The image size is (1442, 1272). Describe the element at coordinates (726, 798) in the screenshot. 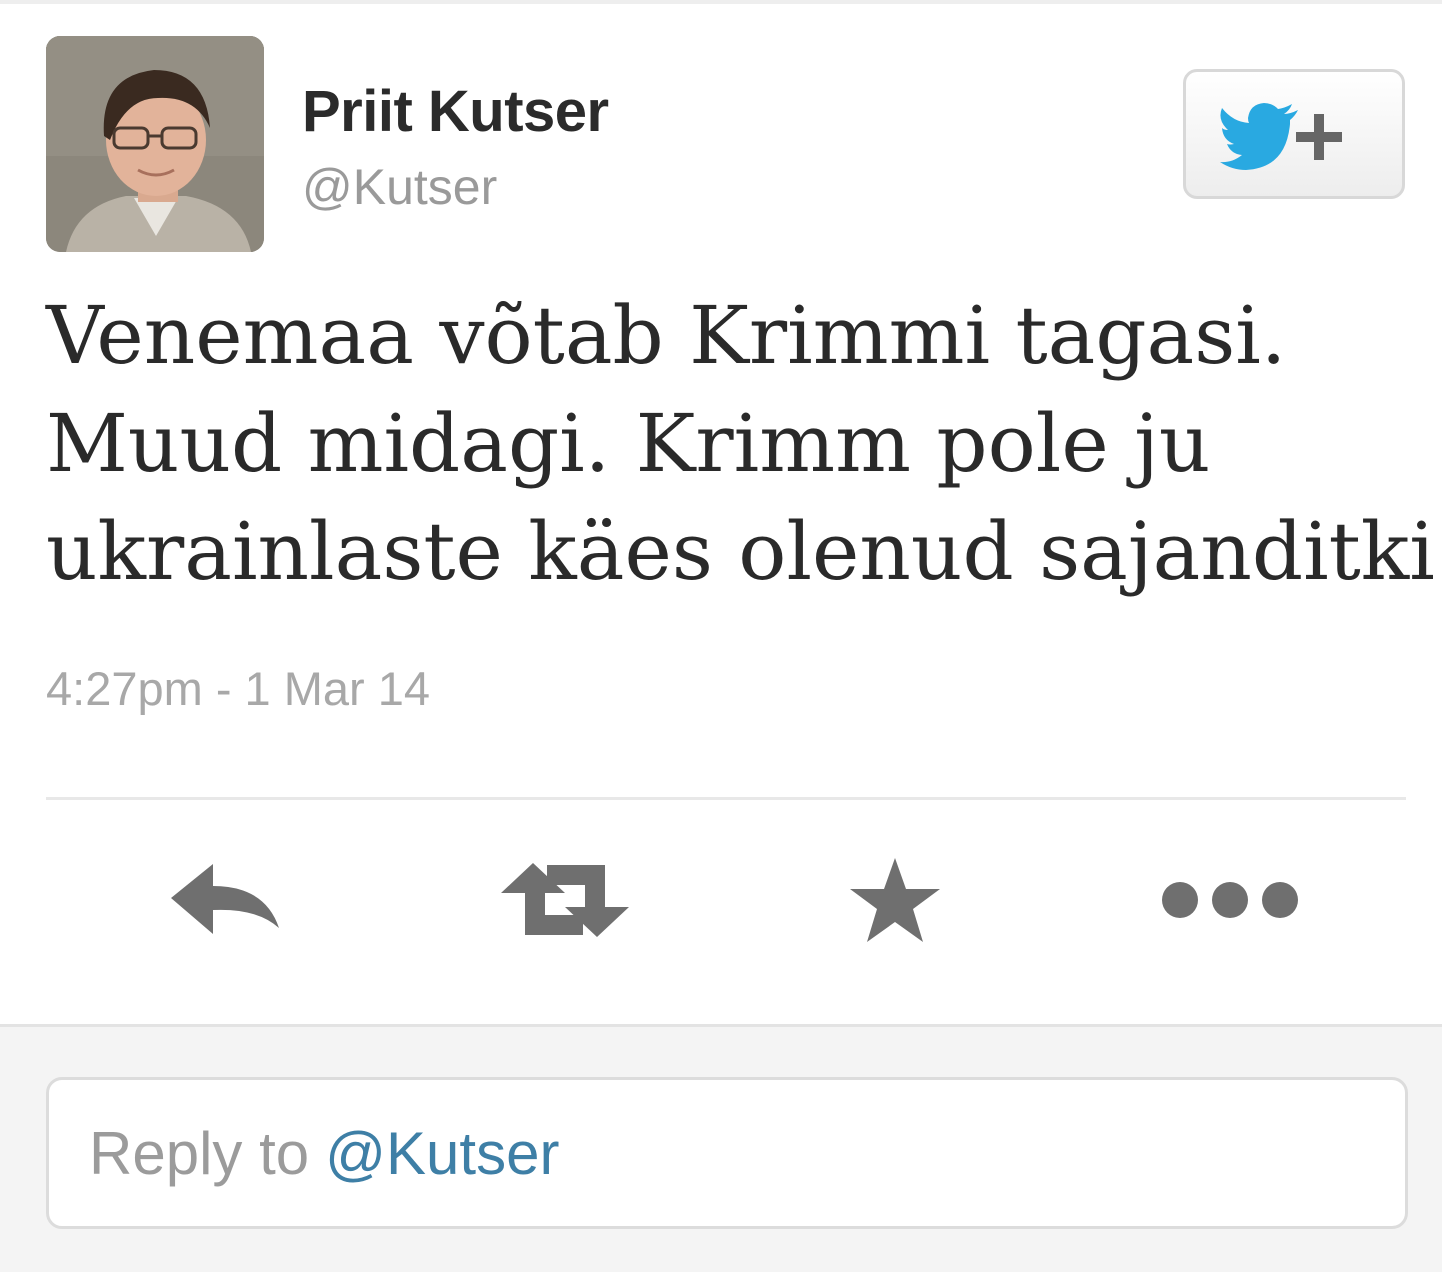

I see `actions-divider` at that location.